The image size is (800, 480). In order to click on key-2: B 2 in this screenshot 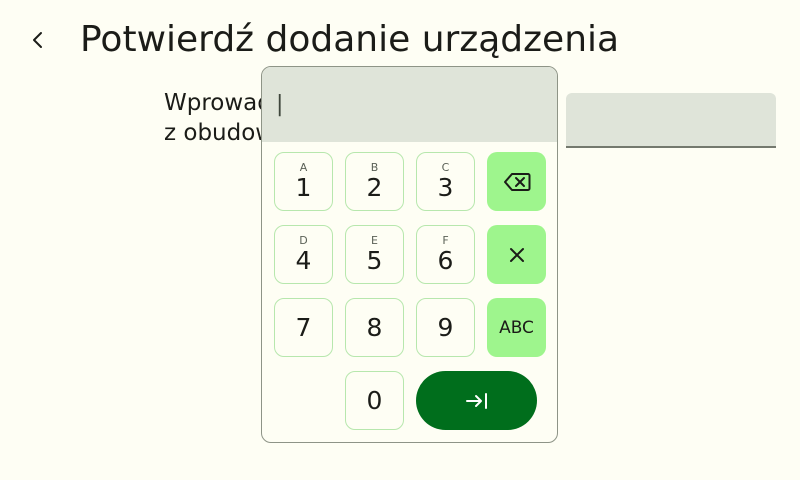, I will do `click(374, 181)`.